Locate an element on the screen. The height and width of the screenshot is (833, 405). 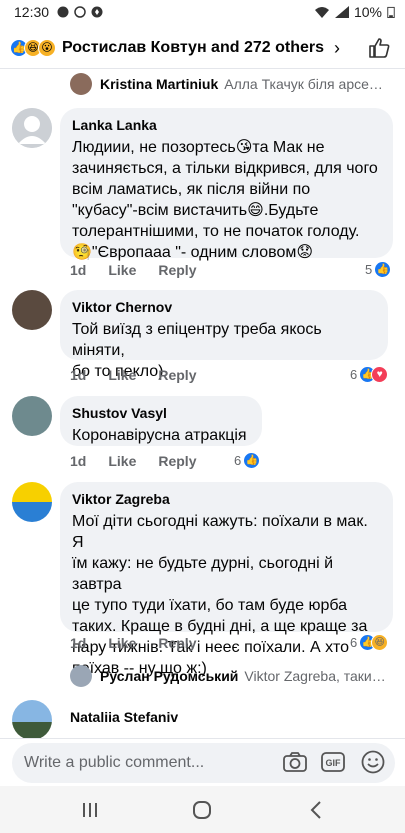
messenger-icon is located at coordinates (63, 12).